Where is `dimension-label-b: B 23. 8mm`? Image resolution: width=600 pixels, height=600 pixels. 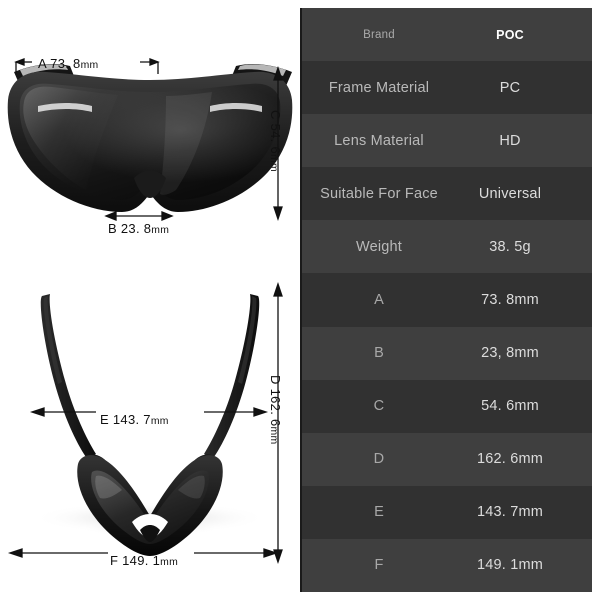 dimension-label-b: B 23. 8mm is located at coordinates (138, 228).